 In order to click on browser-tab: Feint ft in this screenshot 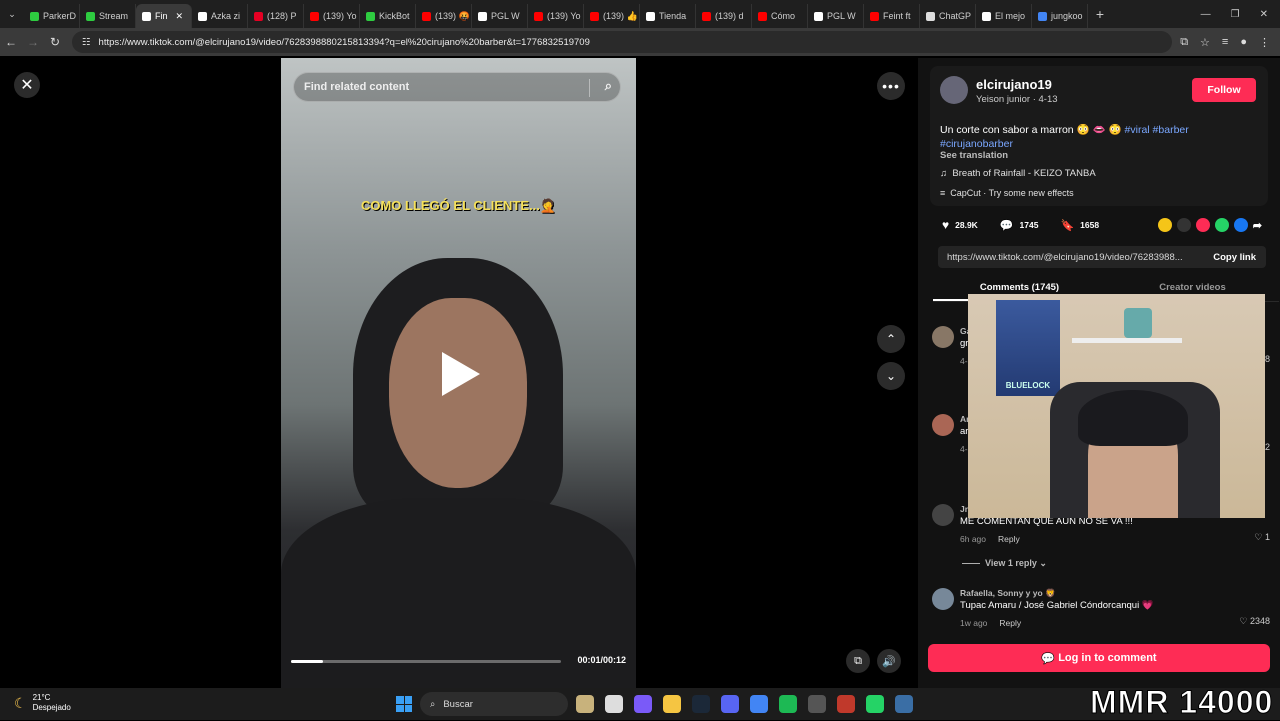, I will do `click(892, 16)`.